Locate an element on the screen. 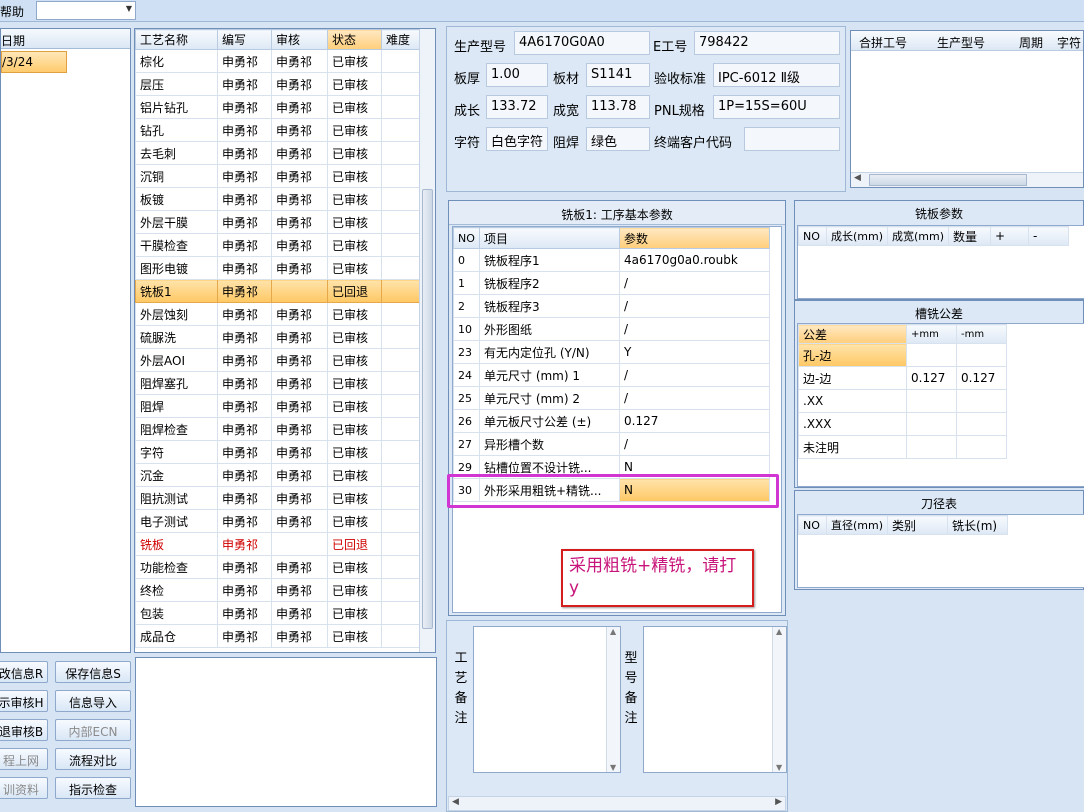 Image resolution: width=1084 pixels, height=812 pixels. table-row: 铣板1 申勇祁 已回退 is located at coordinates (278, 291).